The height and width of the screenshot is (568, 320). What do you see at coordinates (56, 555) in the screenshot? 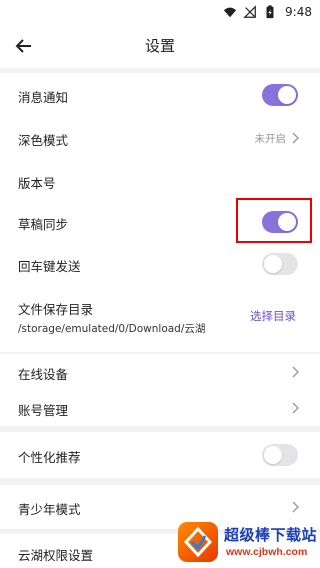
I see `setting-label: 云湖权限设置` at bounding box center [56, 555].